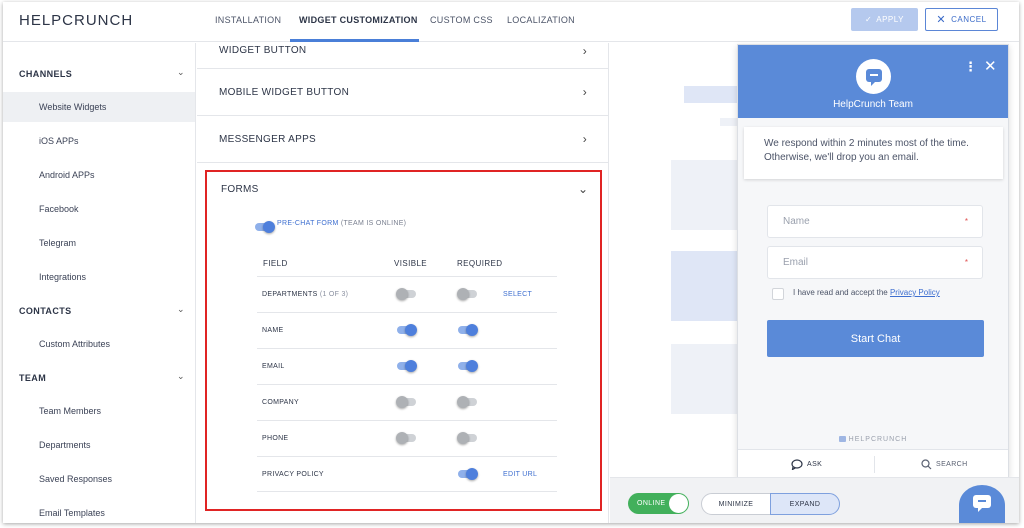  I want to click on sidebar-item-saved-responses: Saved Responses, so click(99, 479).